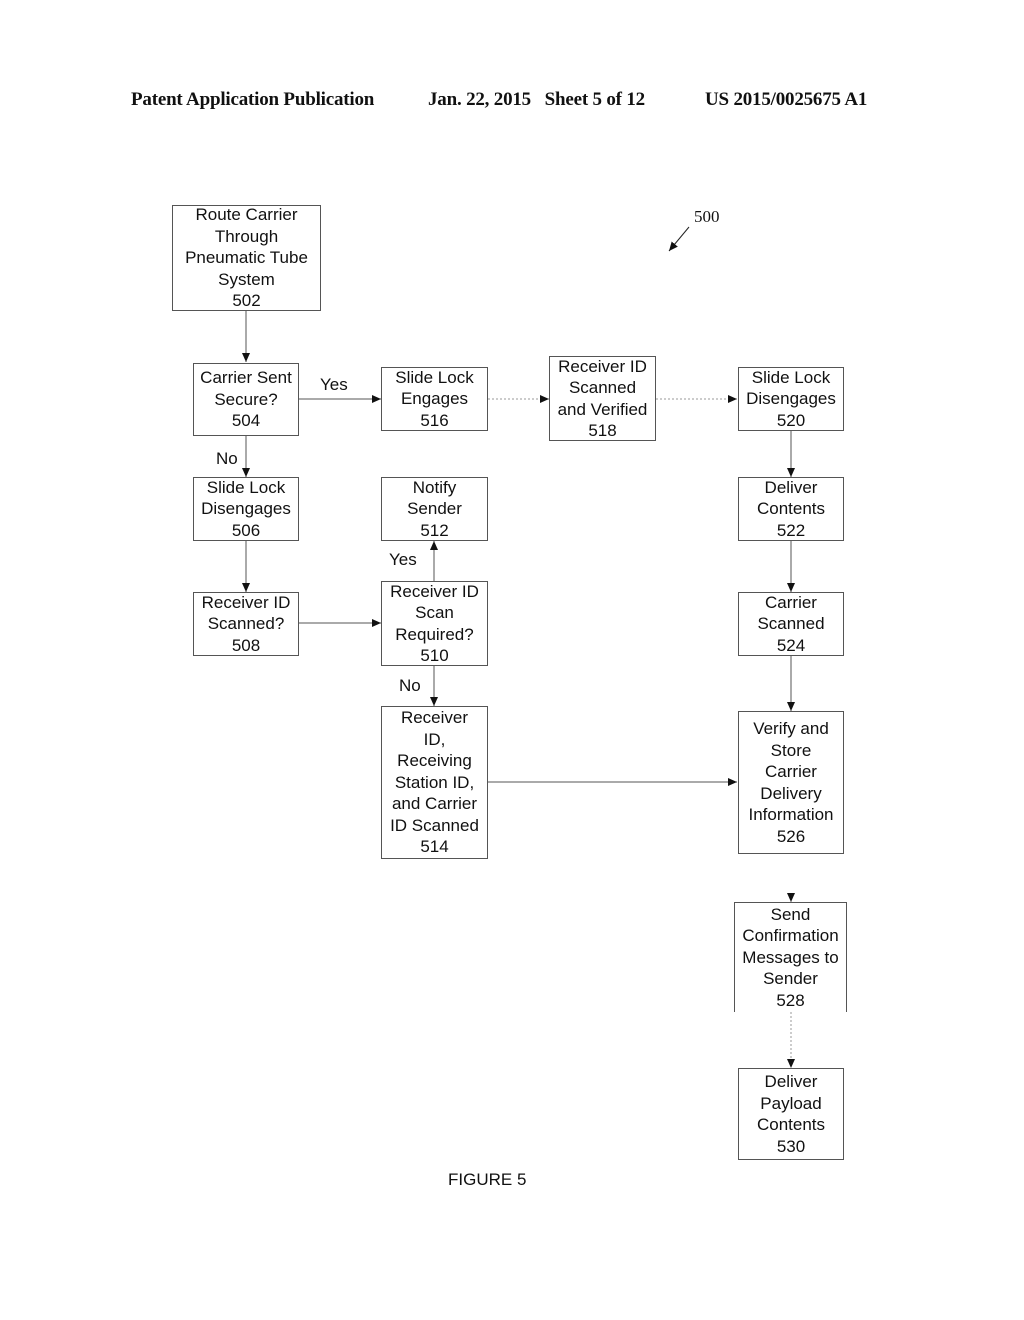 The image size is (1024, 1320). I want to click on node-528: Send Confirmation Messages to Sender 528, so click(790, 957).